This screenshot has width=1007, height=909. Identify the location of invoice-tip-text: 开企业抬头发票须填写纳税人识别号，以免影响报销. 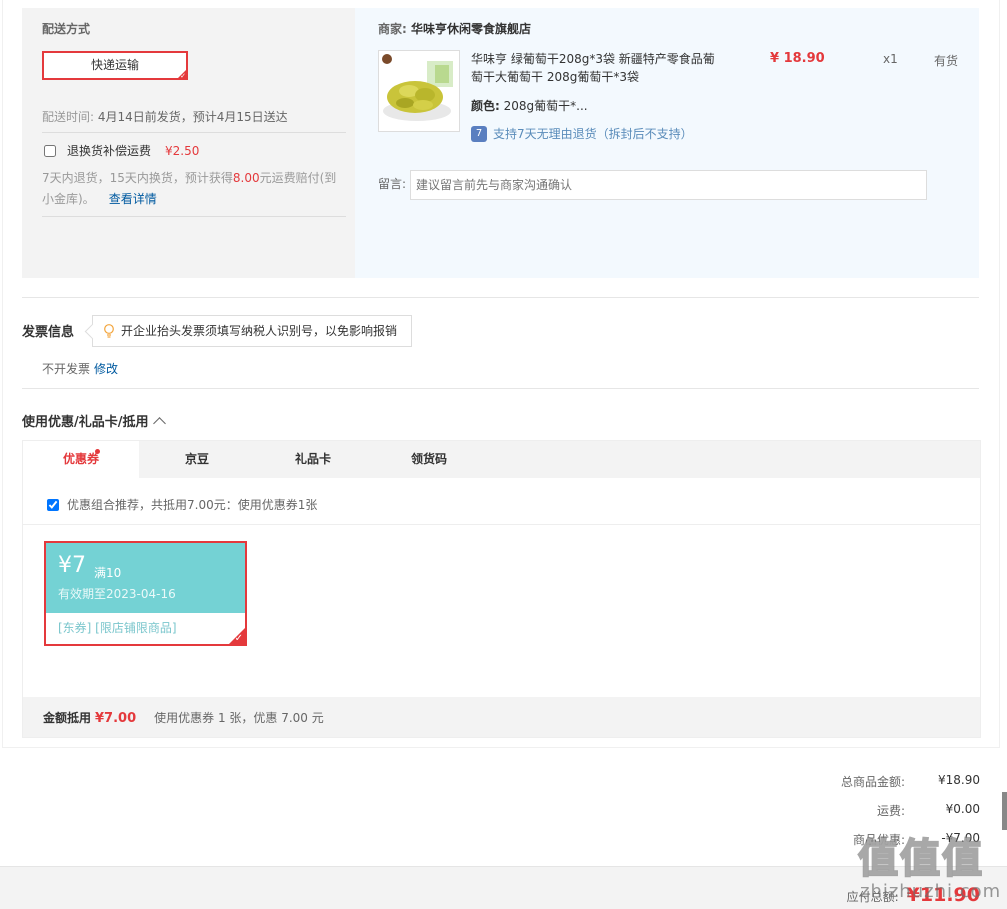
(259, 331).